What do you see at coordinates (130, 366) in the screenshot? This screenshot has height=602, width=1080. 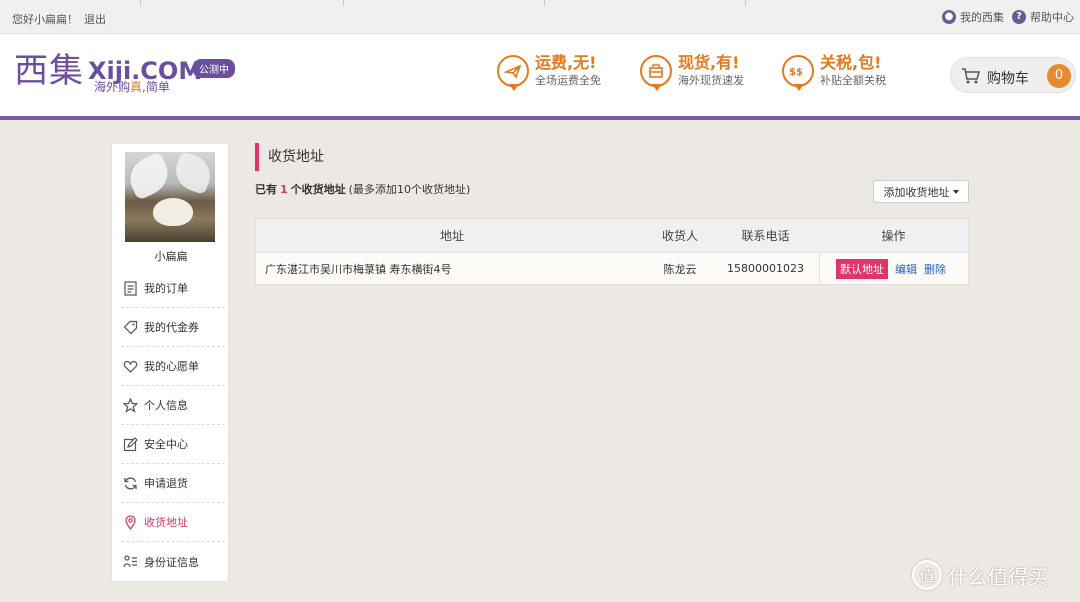 I see `heart-icon` at bounding box center [130, 366].